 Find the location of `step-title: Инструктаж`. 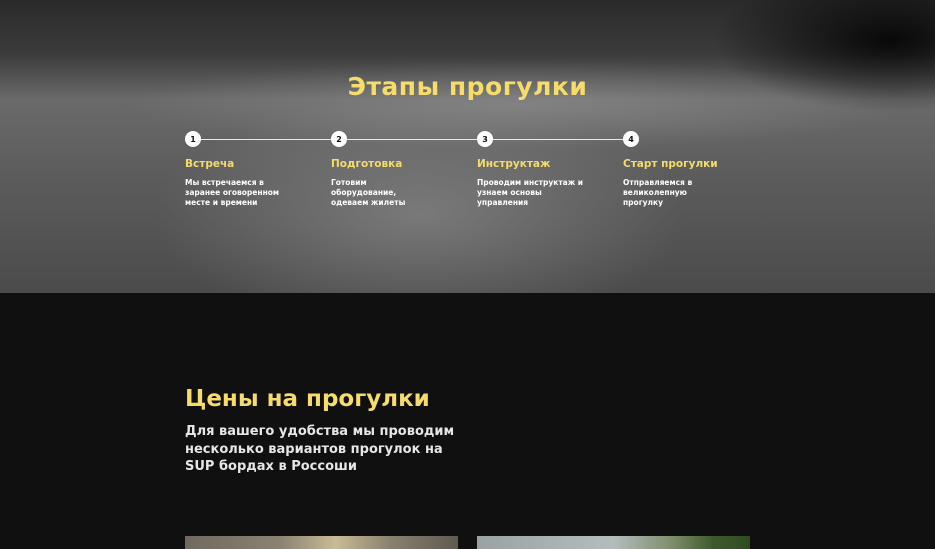

step-title: Инструктаж is located at coordinates (514, 164).